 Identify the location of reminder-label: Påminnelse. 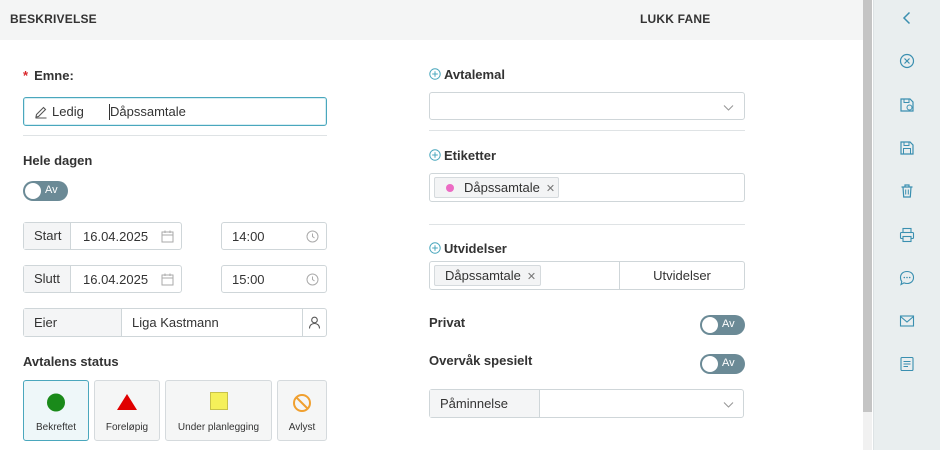
(485, 403).